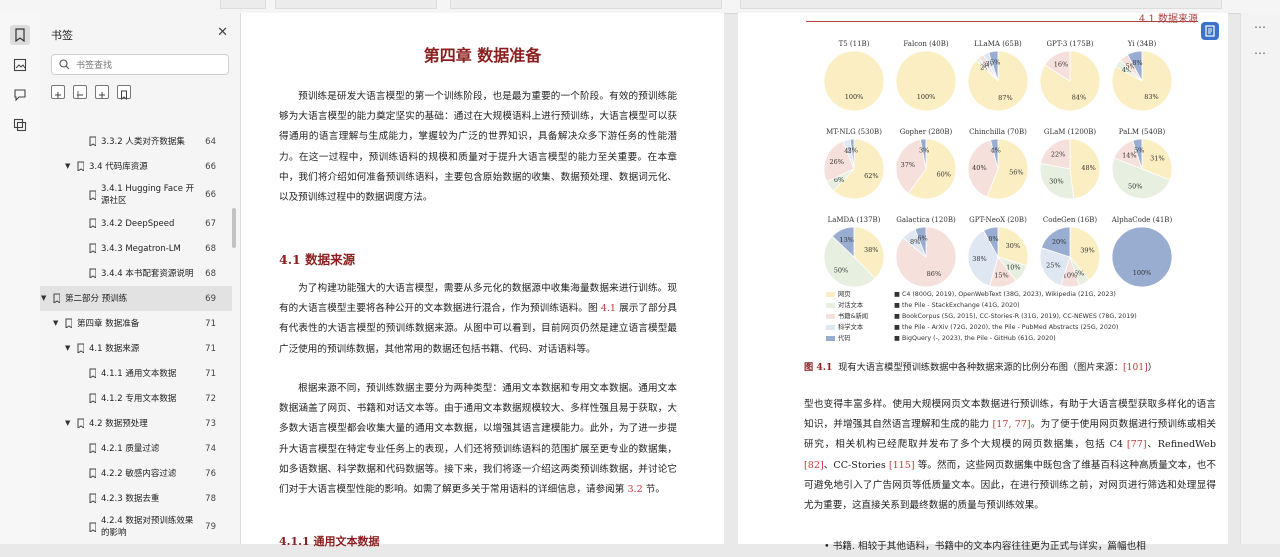 The image size is (1280, 557). What do you see at coordinates (996, 151) in the screenshot?
I see `pie-data-label: 4%` at bounding box center [996, 151].